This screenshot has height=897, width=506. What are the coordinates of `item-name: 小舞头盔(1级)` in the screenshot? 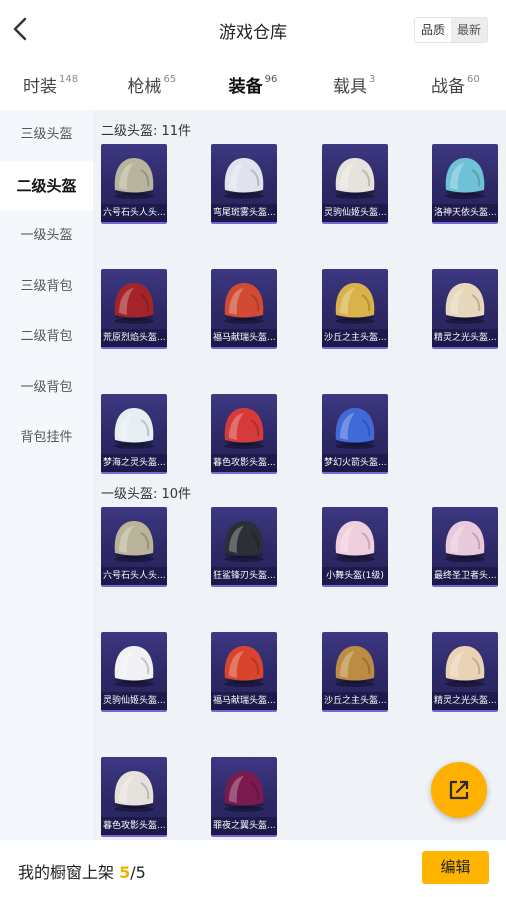 It's located at (355, 576).